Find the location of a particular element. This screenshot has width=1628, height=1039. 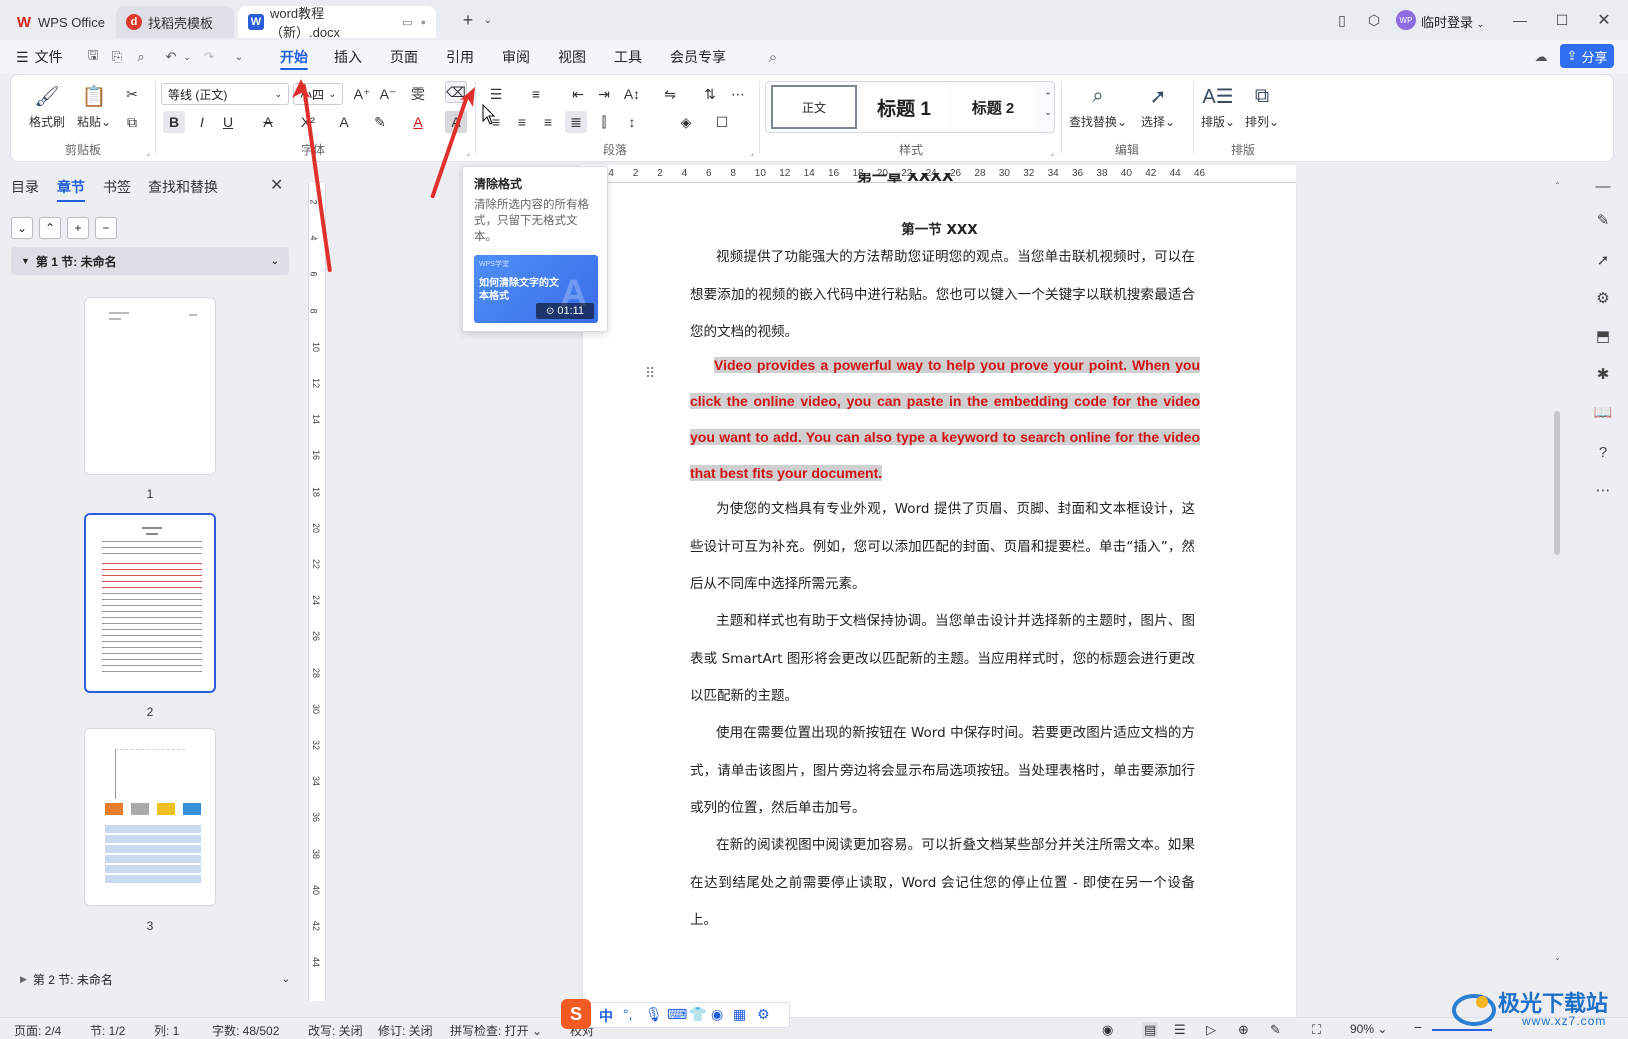

grow-font-icon: A⁺ is located at coordinates (362, 94).